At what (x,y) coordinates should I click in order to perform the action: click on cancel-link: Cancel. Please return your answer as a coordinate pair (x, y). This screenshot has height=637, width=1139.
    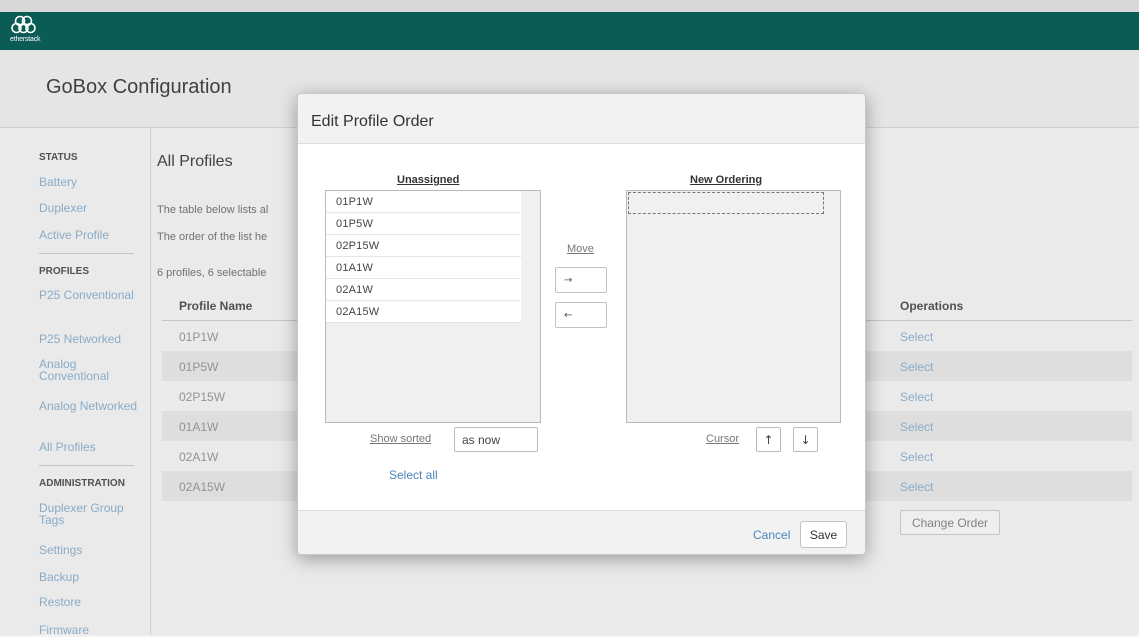
    Looking at the image, I should click on (771, 535).